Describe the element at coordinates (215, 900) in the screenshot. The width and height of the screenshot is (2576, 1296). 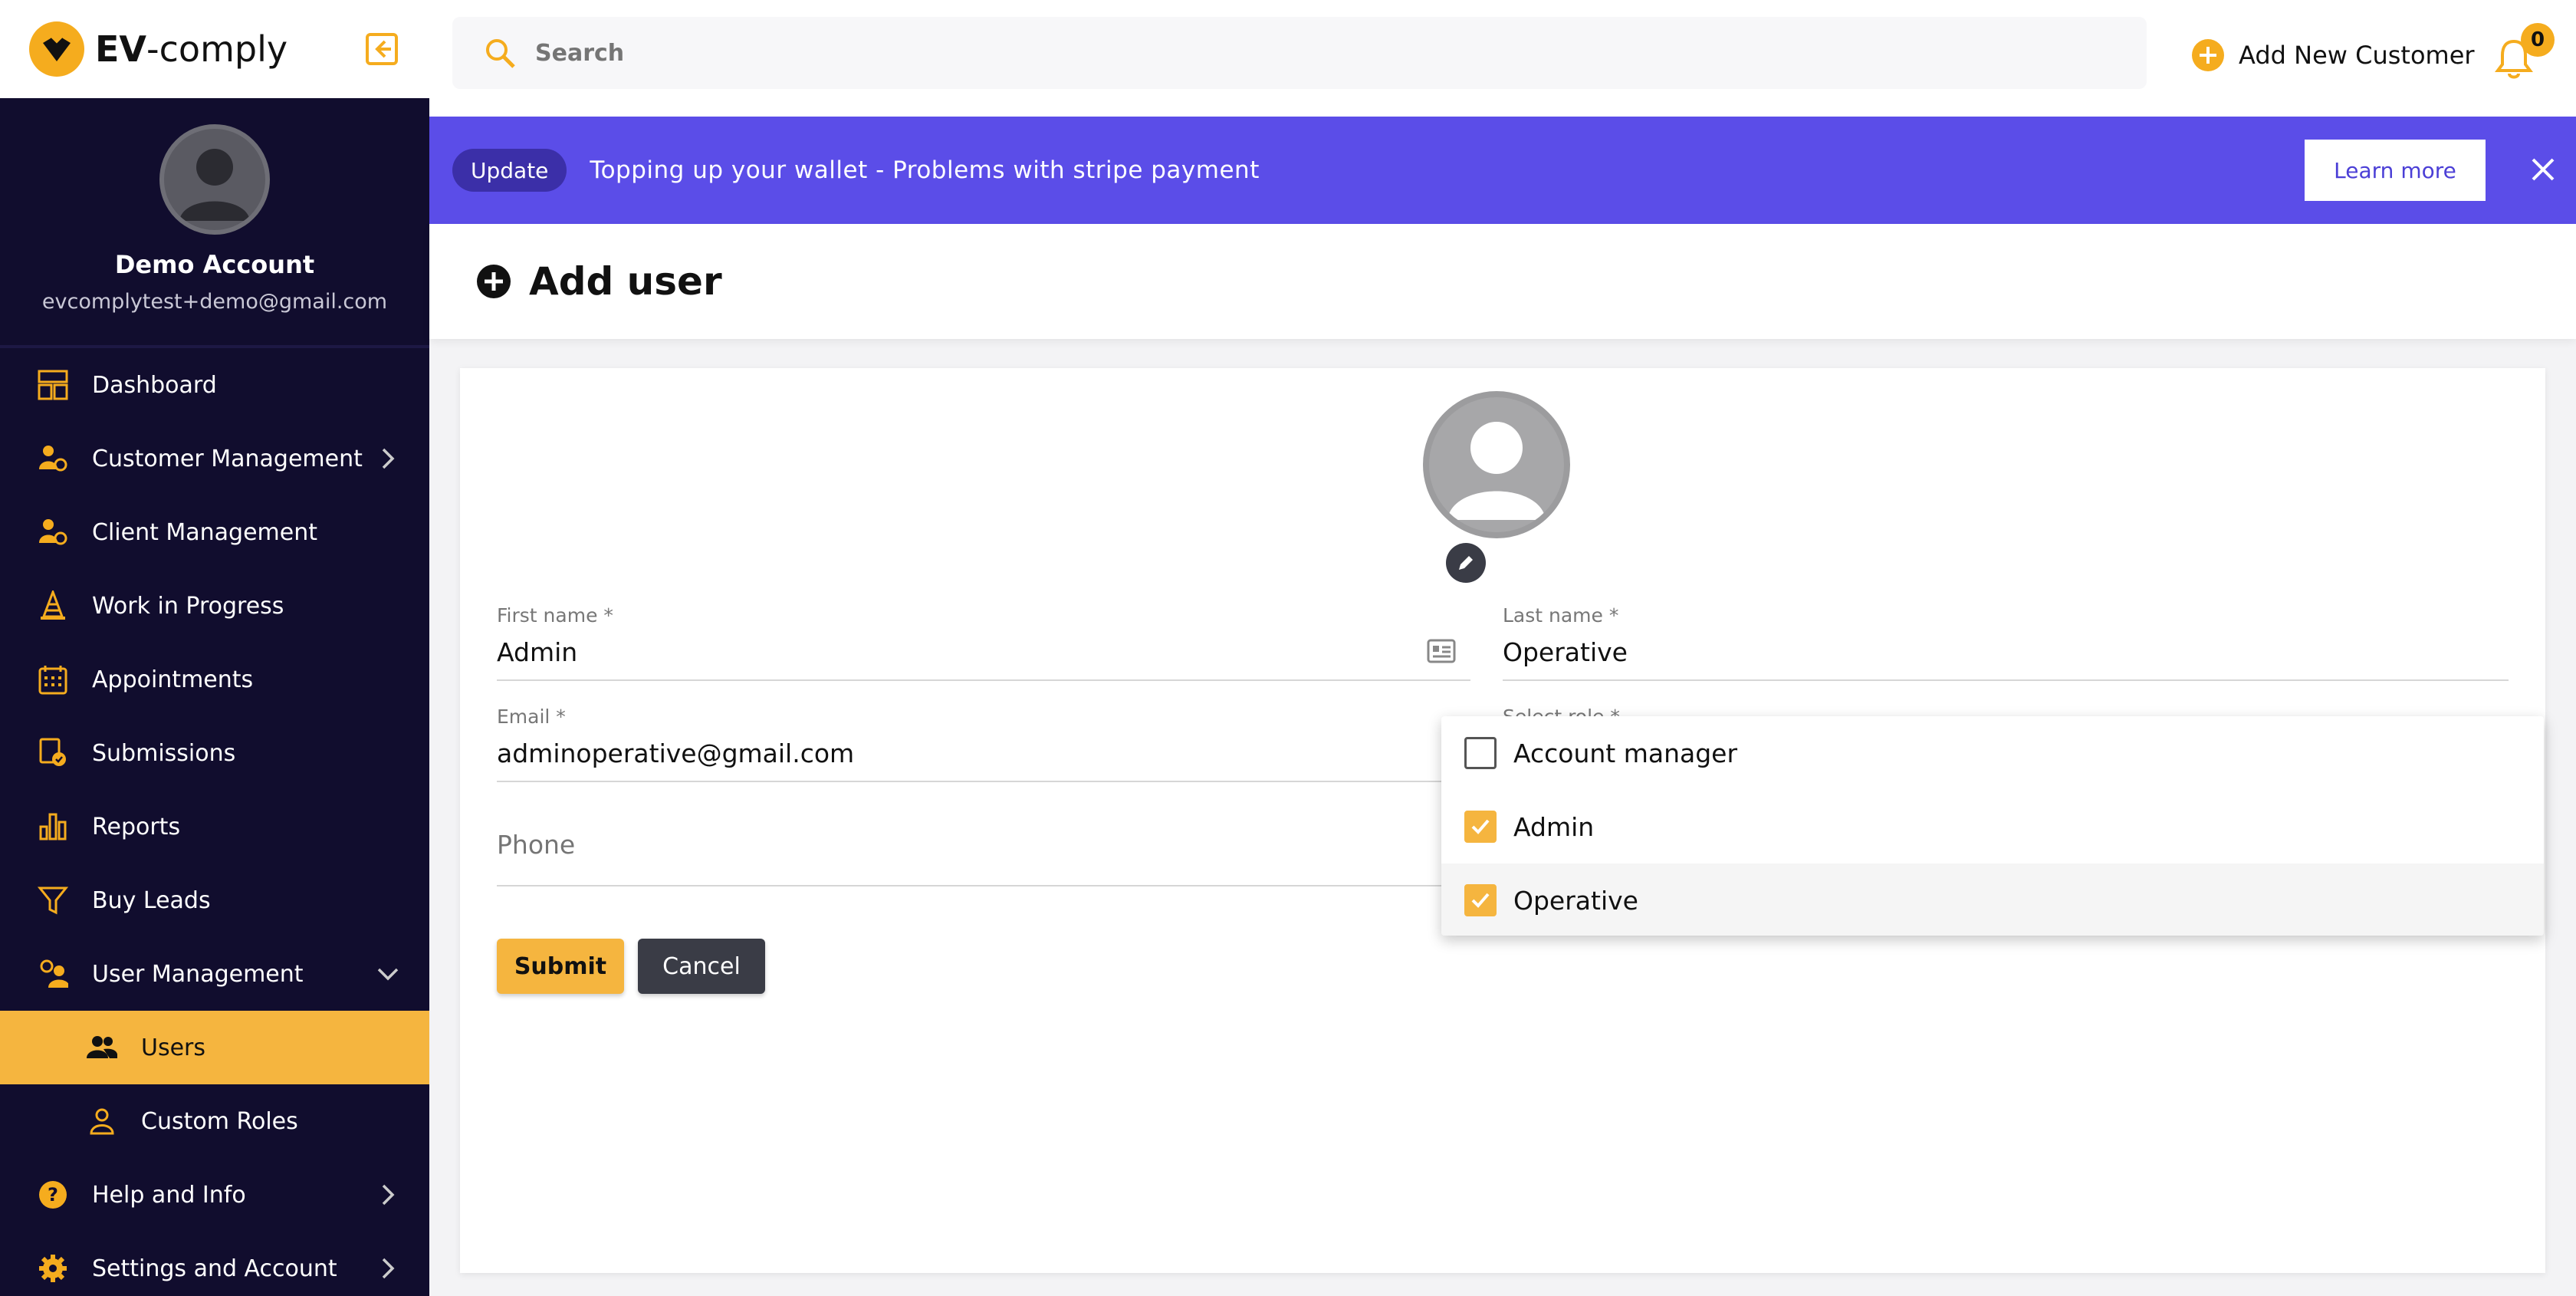
I see `sidebar-item-buy-leads: Buy Leads` at that location.